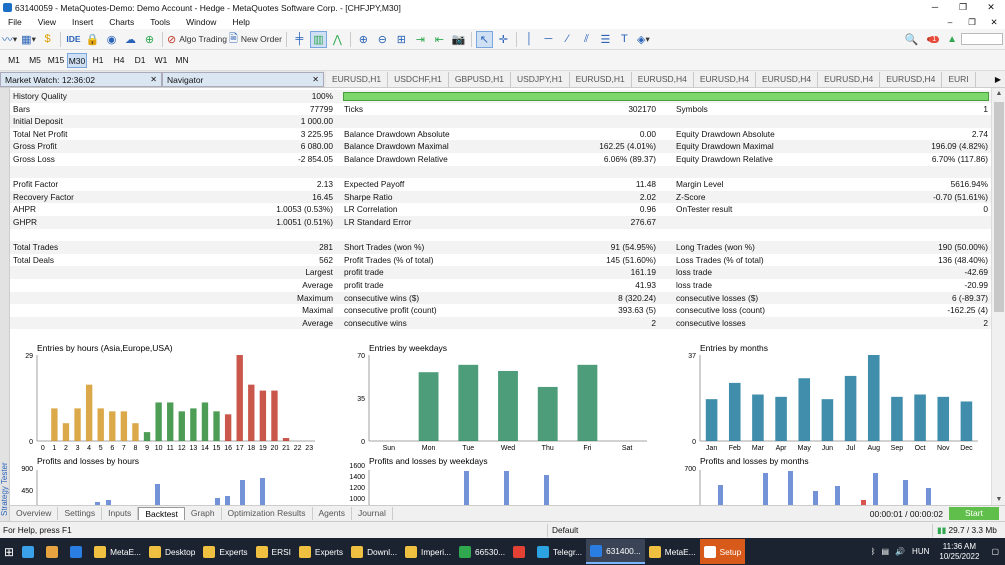 Image resolution: width=1005 pixels, height=565 pixels. I want to click on bar-chart-button: ╪, so click(299, 39).